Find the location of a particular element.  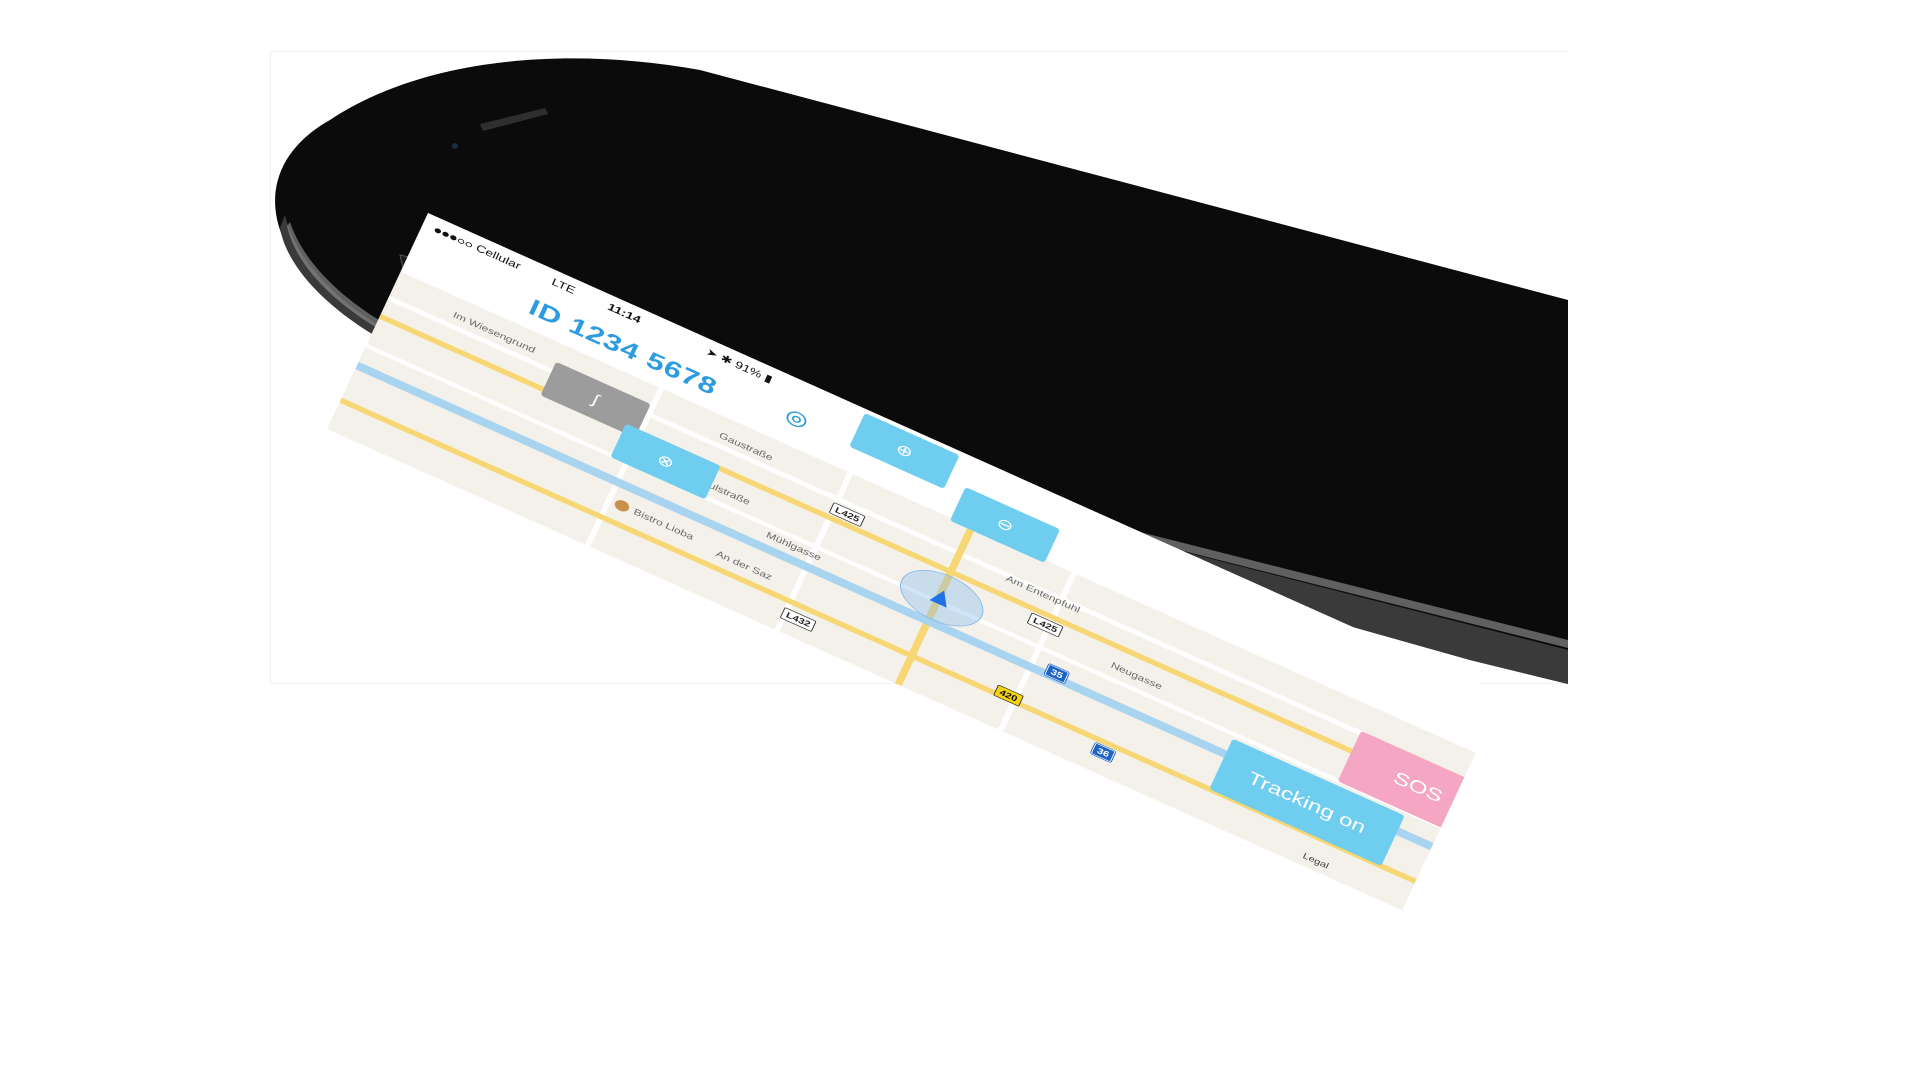

route-icon: ∫ is located at coordinates (595, 399).